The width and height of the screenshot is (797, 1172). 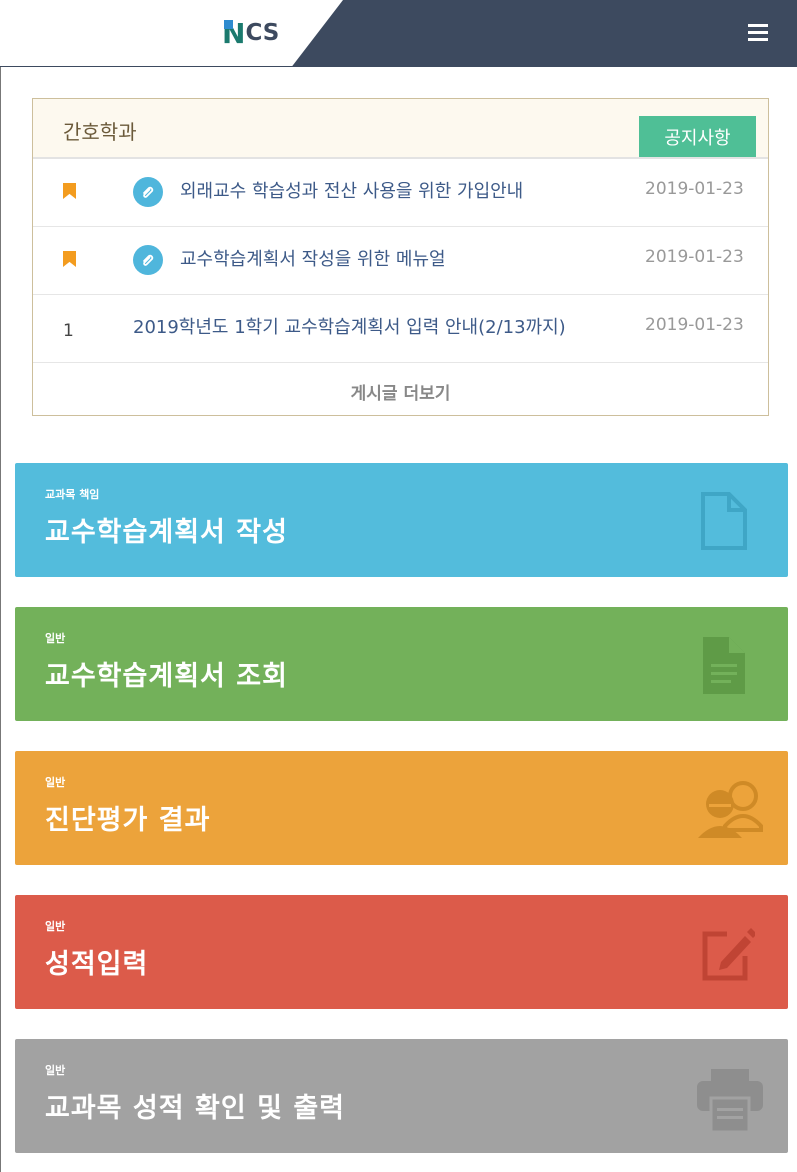 I want to click on tile-lesson-plan-write: 교과목 책임 교수학습계획서 작성, so click(x=401, y=520).